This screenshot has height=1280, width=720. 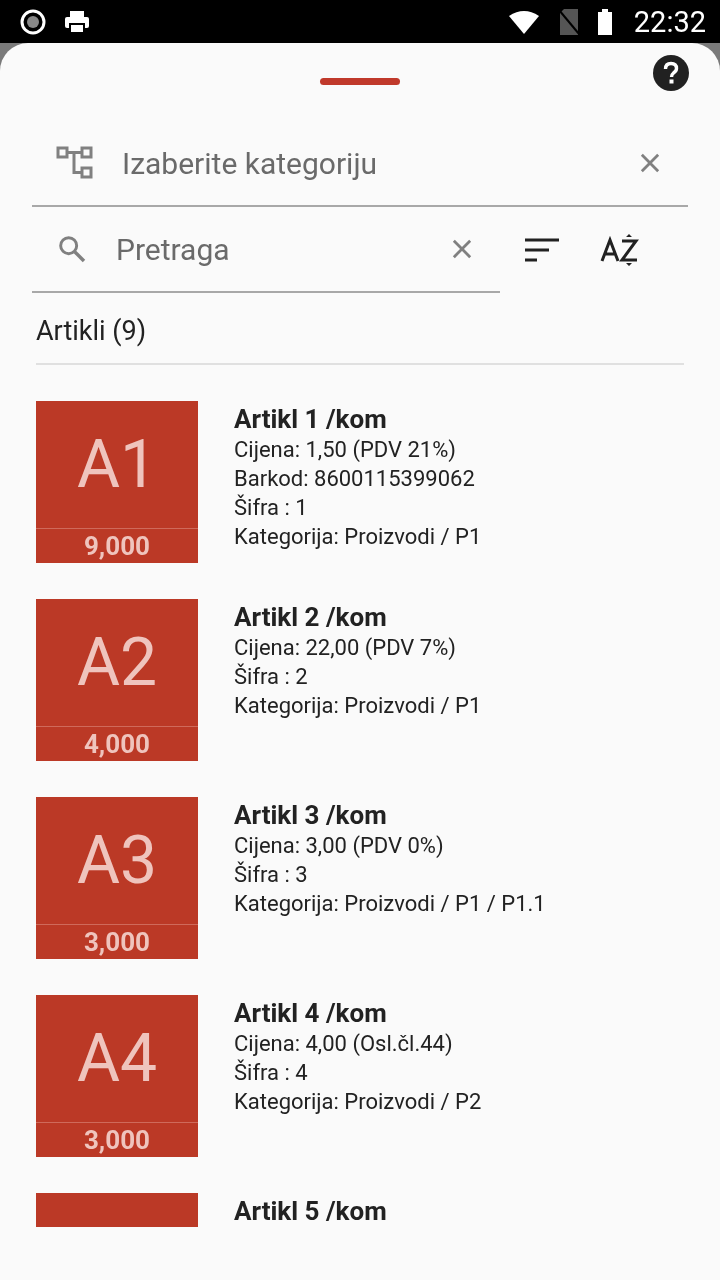 What do you see at coordinates (669, 21) in the screenshot?
I see `clock: 22:32` at bounding box center [669, 21].